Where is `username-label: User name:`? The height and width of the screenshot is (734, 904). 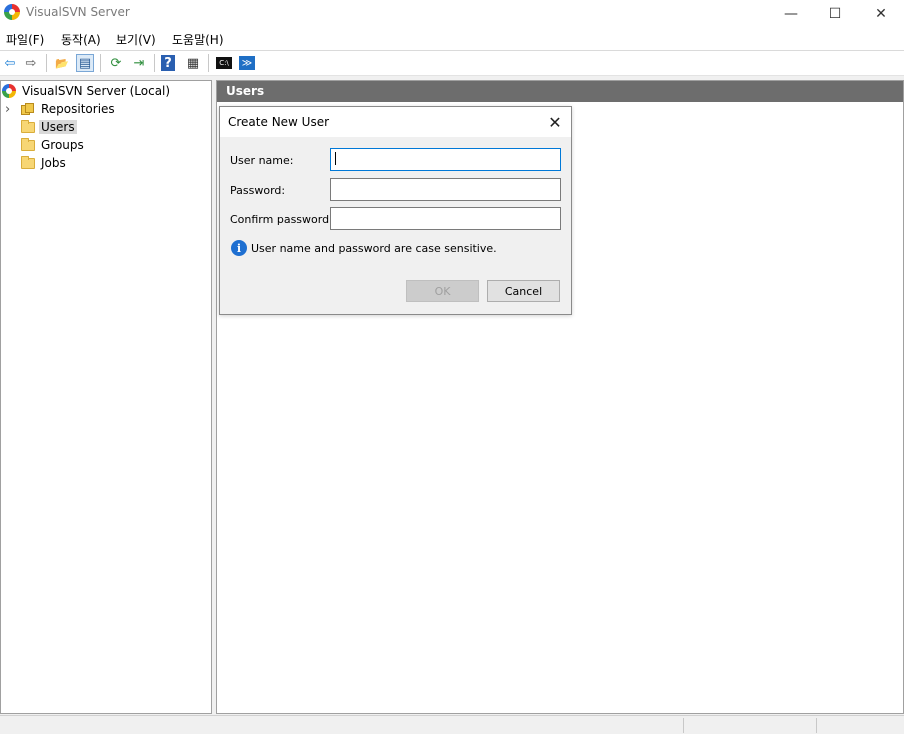
username-label: User name: is located at coordinates (262, 160).